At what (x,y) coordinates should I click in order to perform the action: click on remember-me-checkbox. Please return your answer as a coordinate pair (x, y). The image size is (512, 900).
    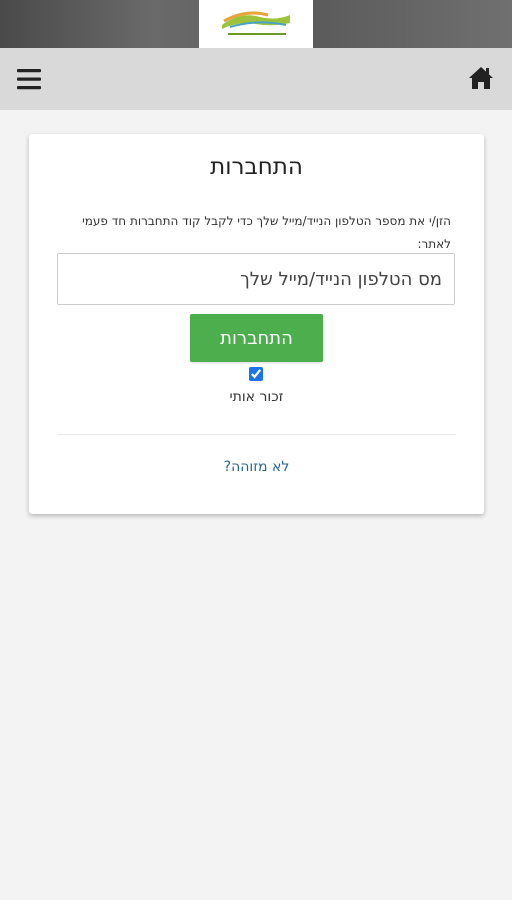
    Looking at the image, I should click on (256, 374).